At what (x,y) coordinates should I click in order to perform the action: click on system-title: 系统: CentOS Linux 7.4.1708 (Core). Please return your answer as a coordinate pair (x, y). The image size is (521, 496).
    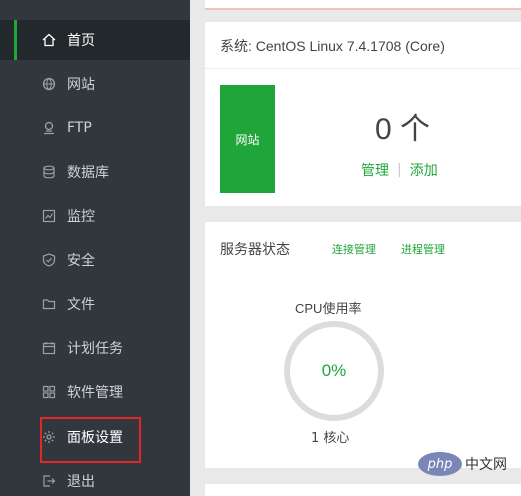
    Looking at the image, I should click on (332, 46).